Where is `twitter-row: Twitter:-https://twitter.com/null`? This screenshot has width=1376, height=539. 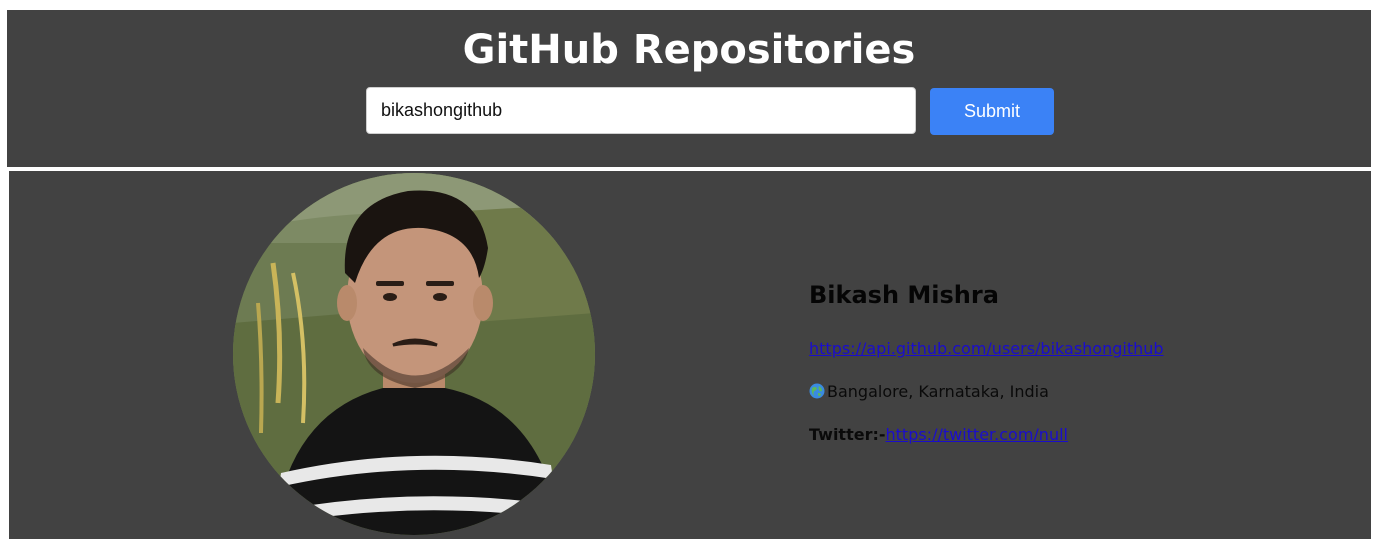 twitter-row: Twitter:-https://twitter.com/null is located at coordinates (938, 435).